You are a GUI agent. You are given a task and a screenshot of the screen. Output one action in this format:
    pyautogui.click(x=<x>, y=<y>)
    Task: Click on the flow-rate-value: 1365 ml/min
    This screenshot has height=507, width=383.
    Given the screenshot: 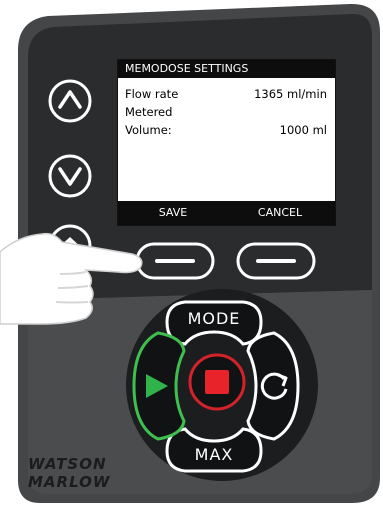 What is the action you would take?
    pyautogui.click(x=290, y=94)
    